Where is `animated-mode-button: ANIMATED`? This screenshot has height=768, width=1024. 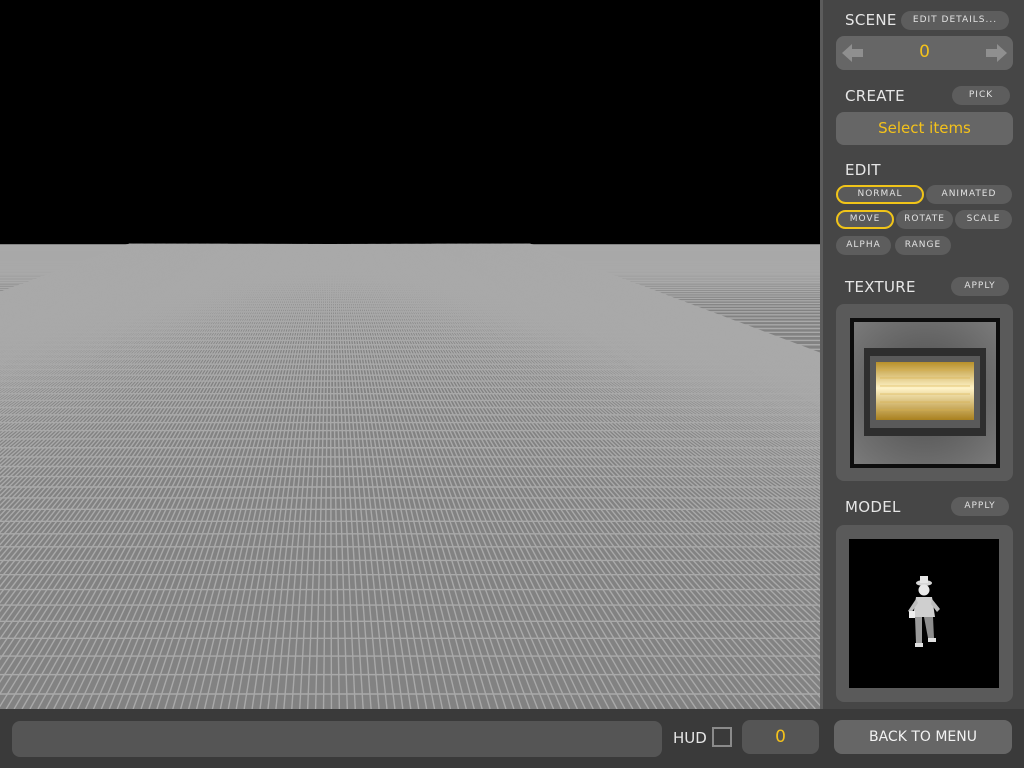 animated-mode-button: ANIMATED is located at coordinates (969, 194).